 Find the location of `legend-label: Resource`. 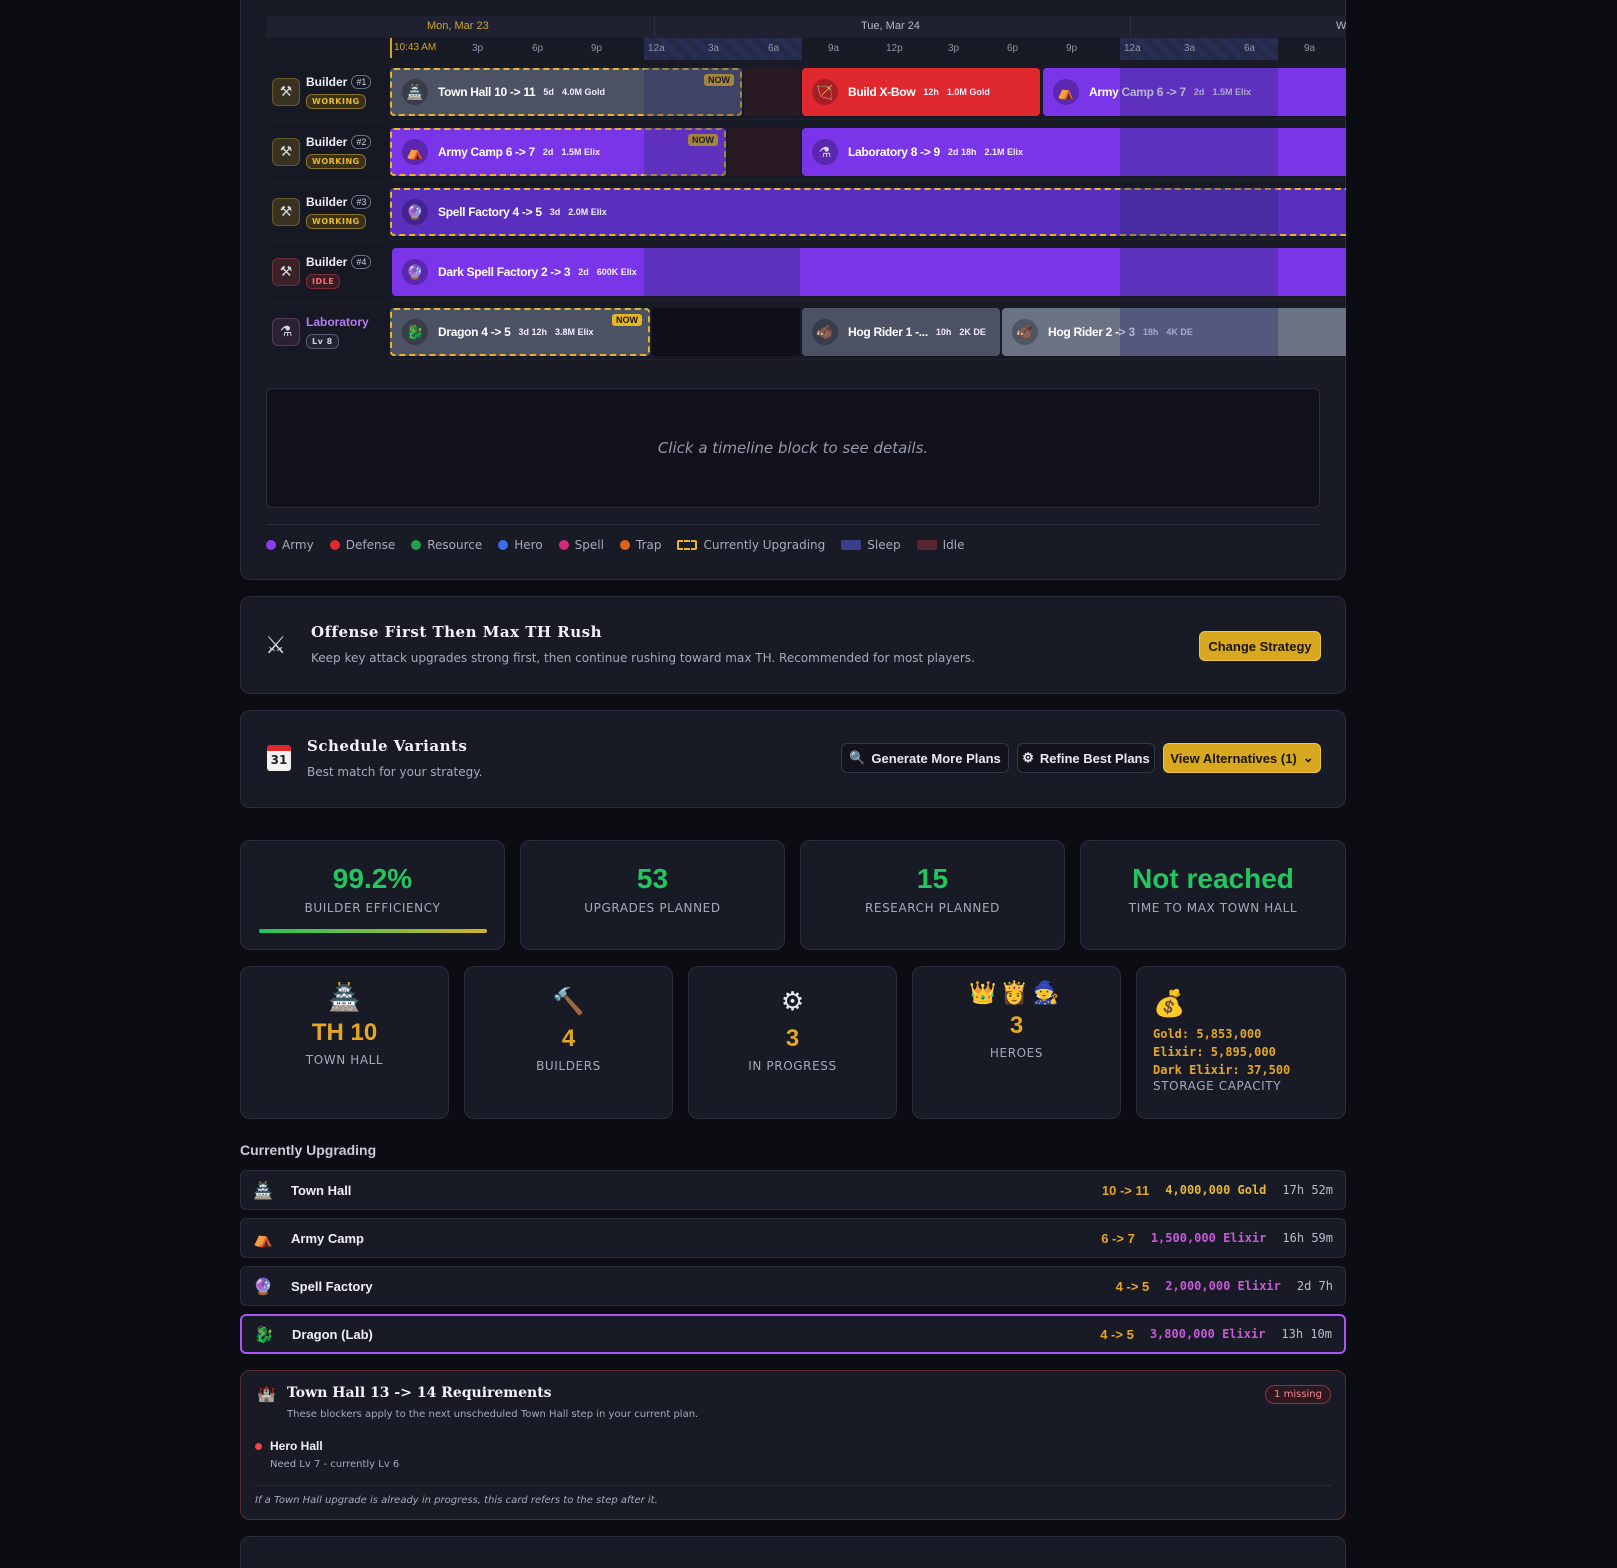

legend-label: Resource is located at coordinates (455, 545).